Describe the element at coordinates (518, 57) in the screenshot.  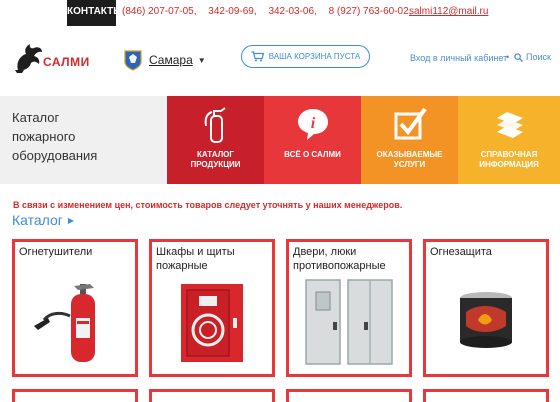
I see `search-icon` at that location.